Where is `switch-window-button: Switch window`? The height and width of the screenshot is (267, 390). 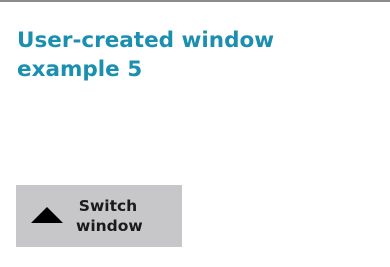 switch-window-button: Switch window is located at coordinates (99, 216).